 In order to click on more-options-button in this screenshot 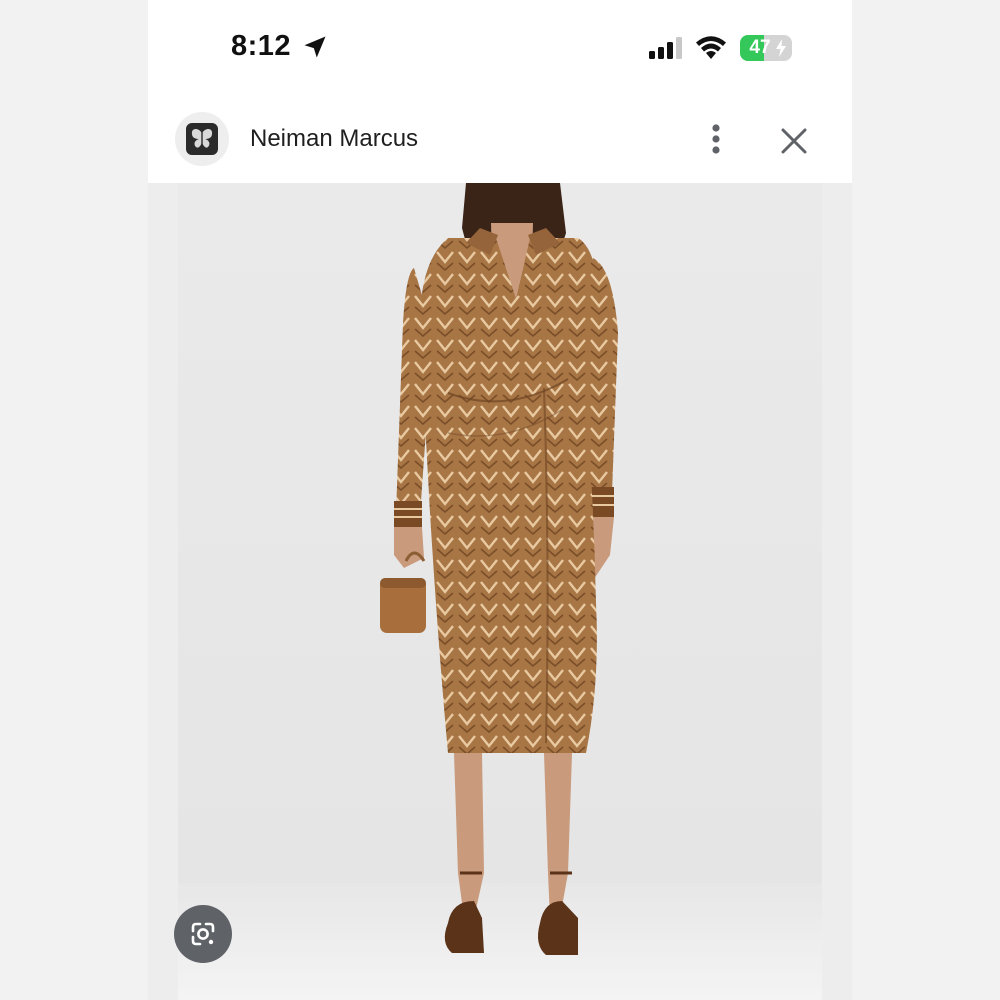, I will do `click(716, 139)`.